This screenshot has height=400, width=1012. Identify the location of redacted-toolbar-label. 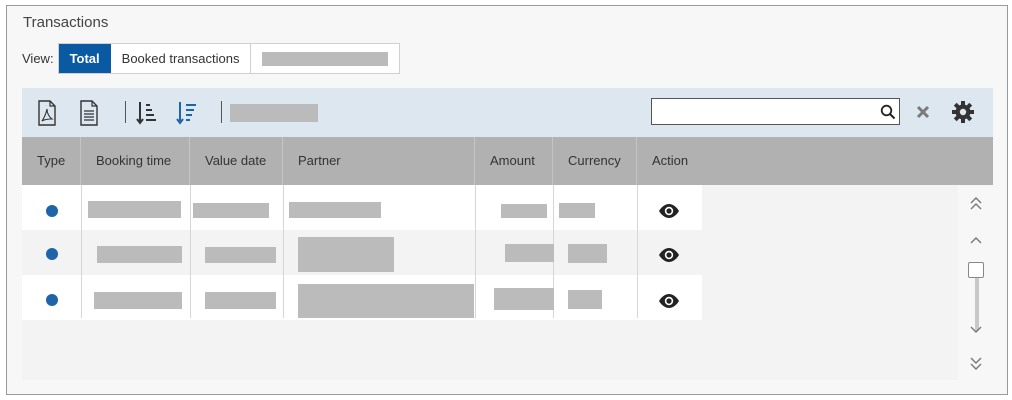
(274, 113).